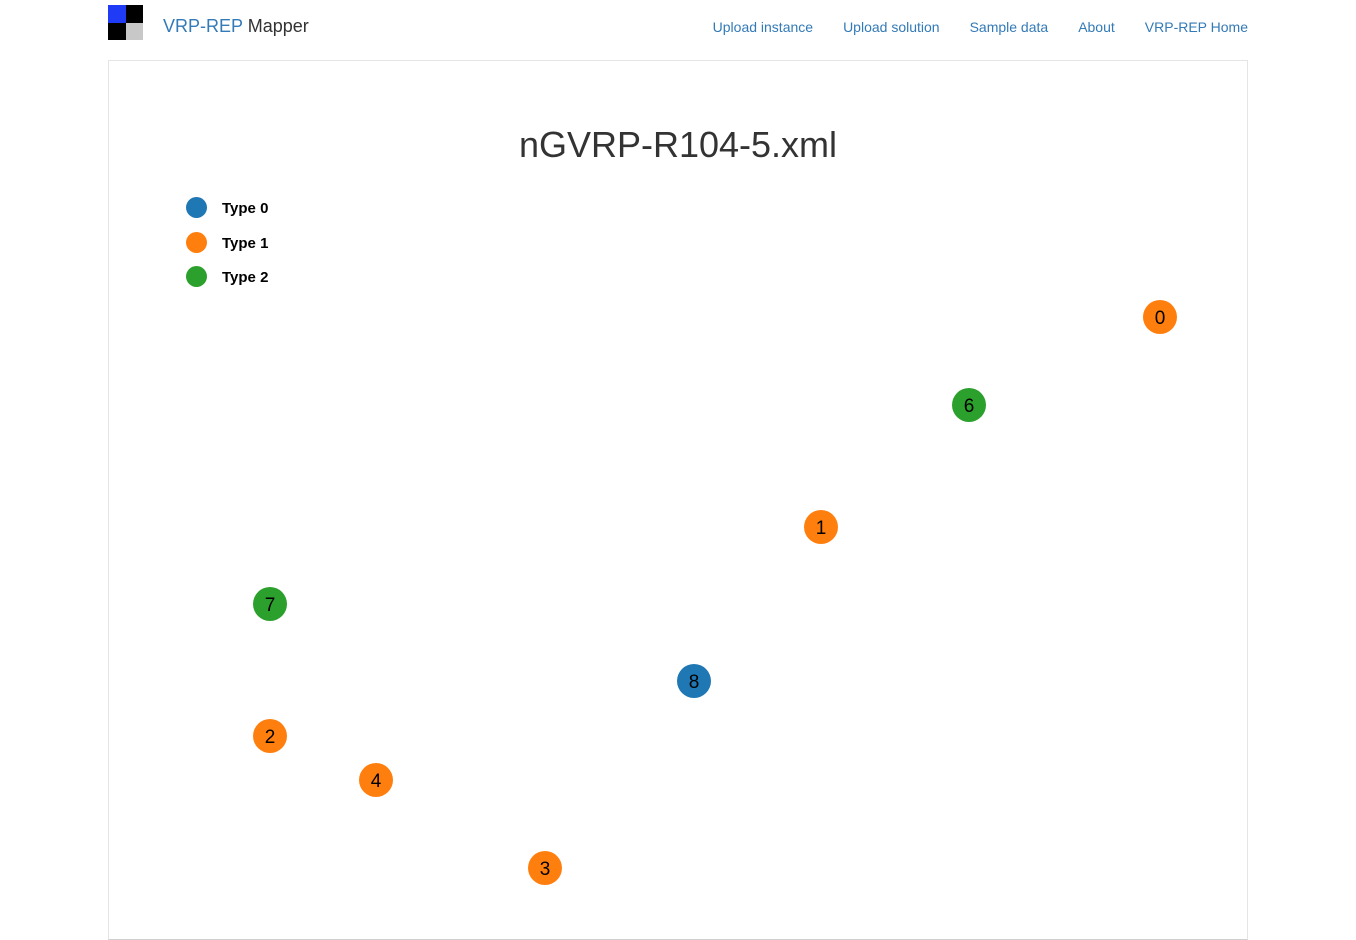 Image resolution: width=1356 pixels, height=940 pixels. I want to click on map-node-label: 4, so click(376, 781).